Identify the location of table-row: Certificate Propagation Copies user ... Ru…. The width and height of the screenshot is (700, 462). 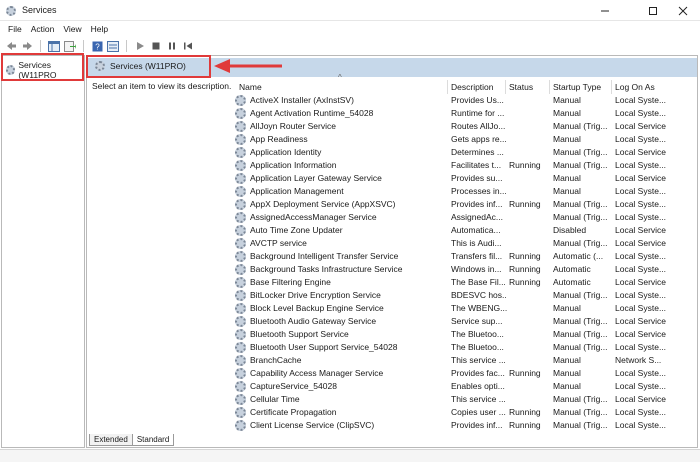
(465, 412).